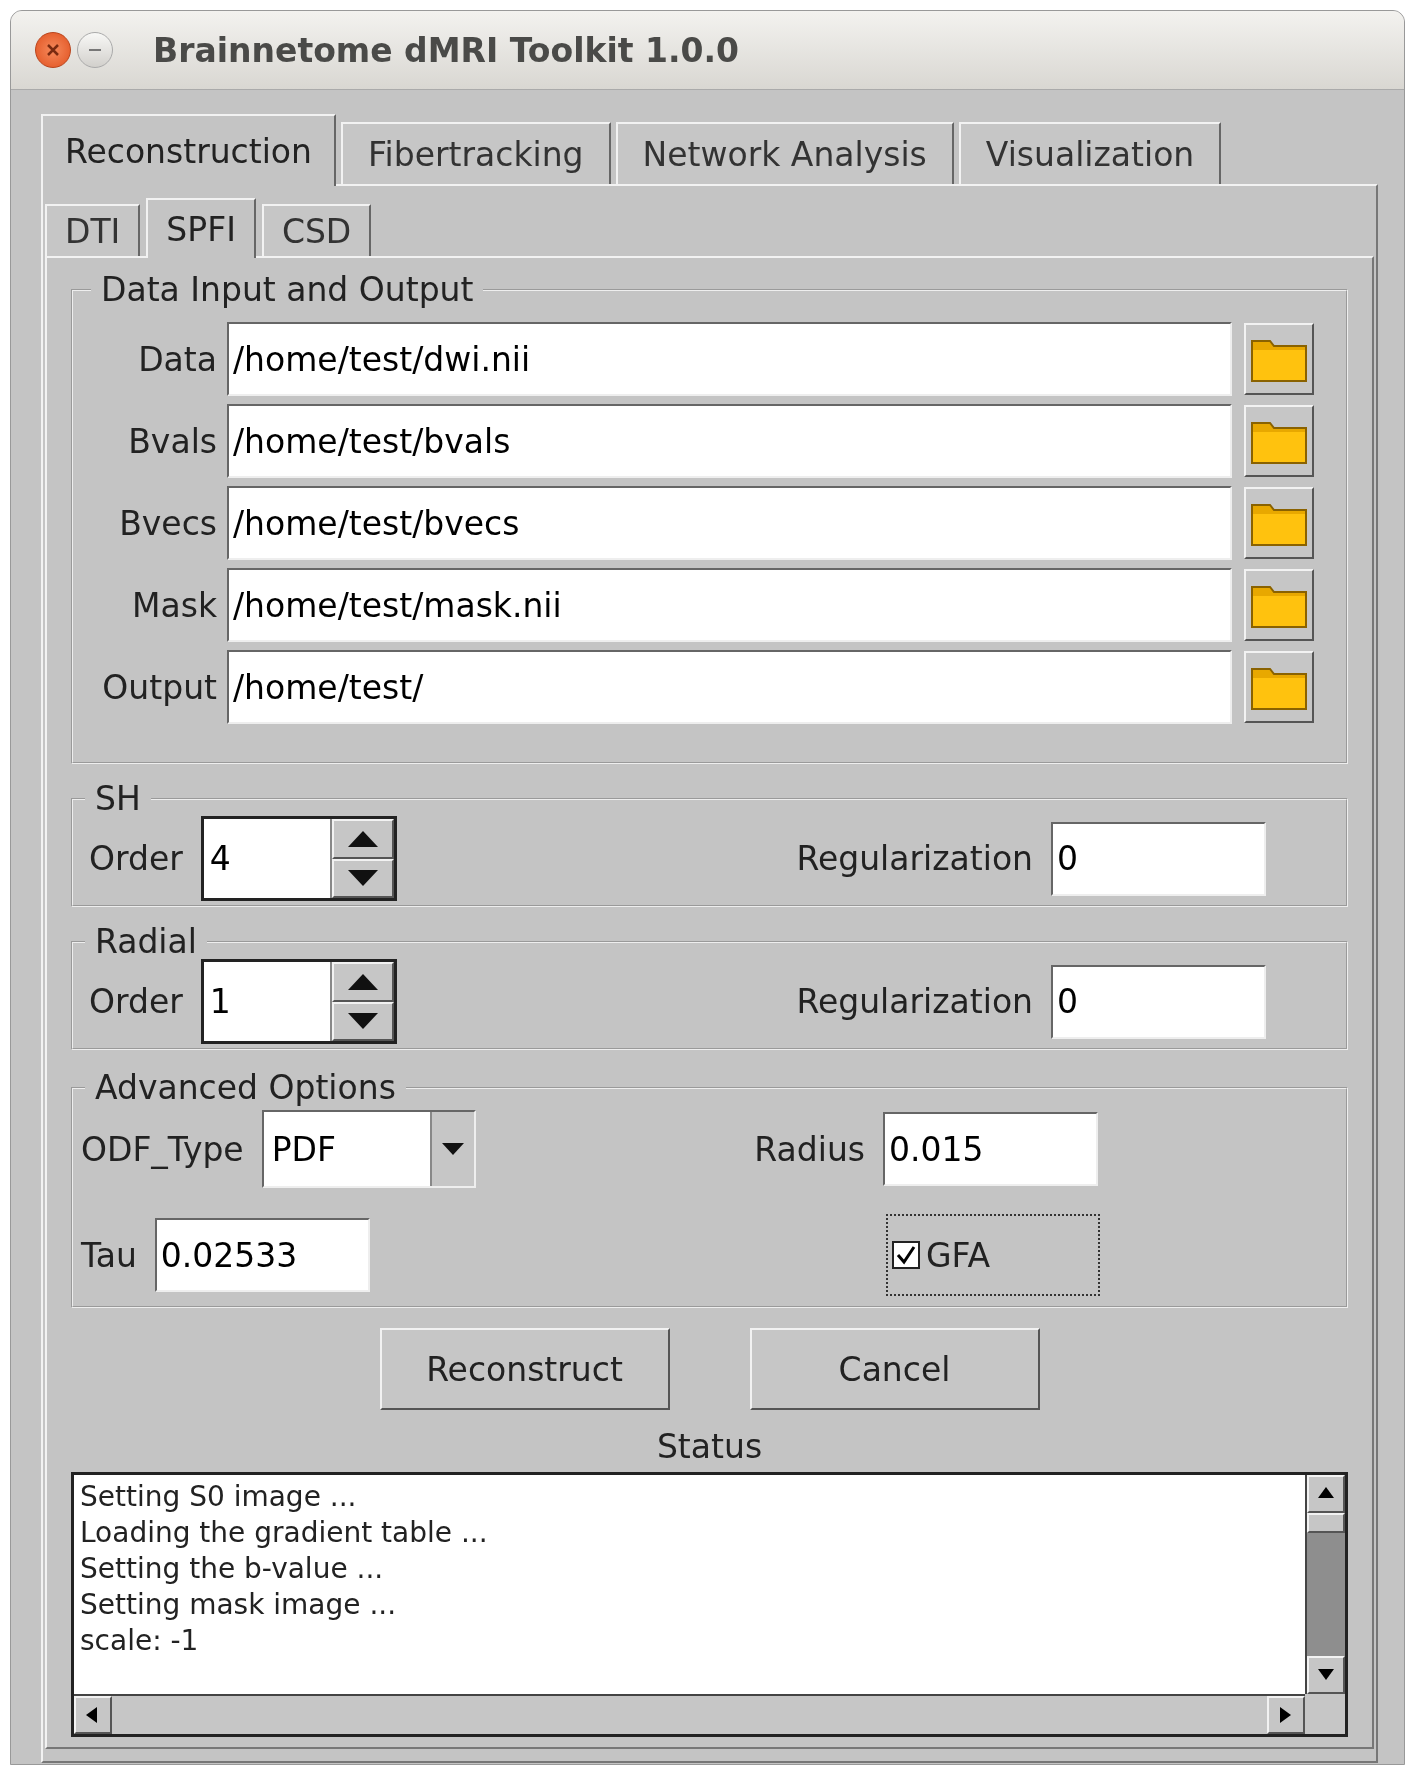  Describe the element at coordinates (729, 687) in the screenshot. I see `path-field: /home/test/` at that location.